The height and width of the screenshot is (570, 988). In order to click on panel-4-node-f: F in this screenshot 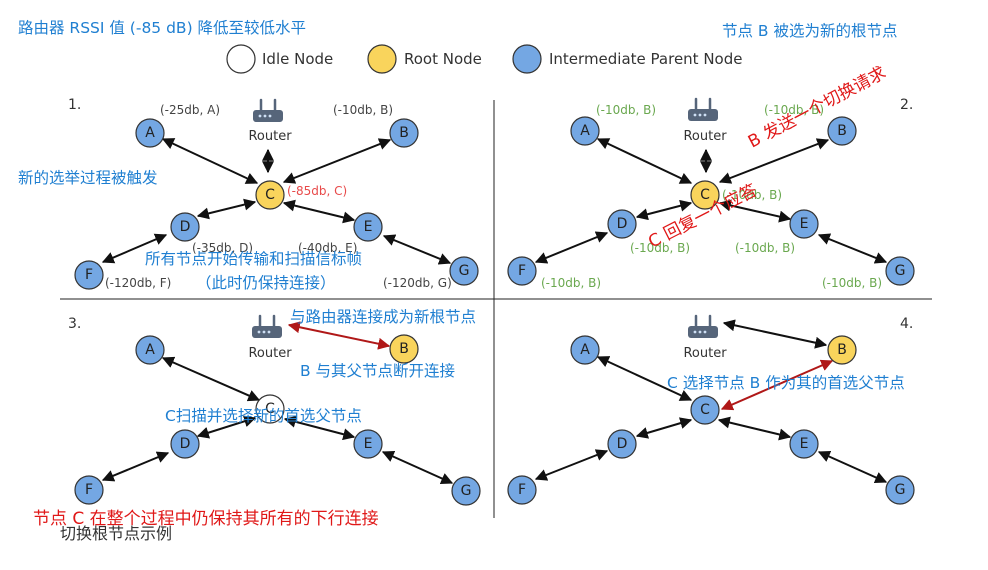, I will do `click(522, 490)`.